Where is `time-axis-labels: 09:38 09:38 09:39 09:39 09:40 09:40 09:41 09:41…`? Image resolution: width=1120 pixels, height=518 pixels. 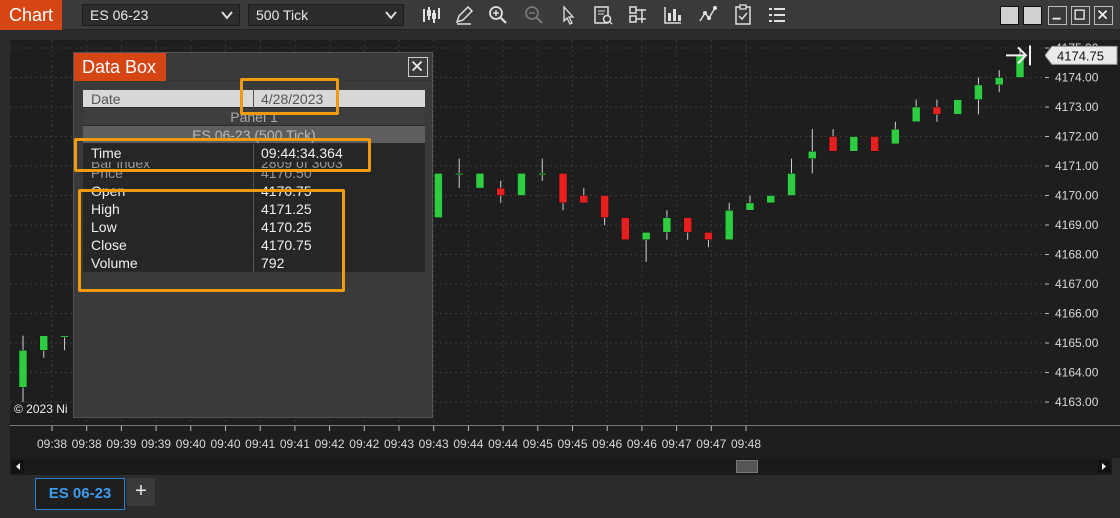 time-axis-labels: 09:38 09:38 09:39 09:39 09:40 09:40 09:41 09:41… is located at coordinates (399, 438).